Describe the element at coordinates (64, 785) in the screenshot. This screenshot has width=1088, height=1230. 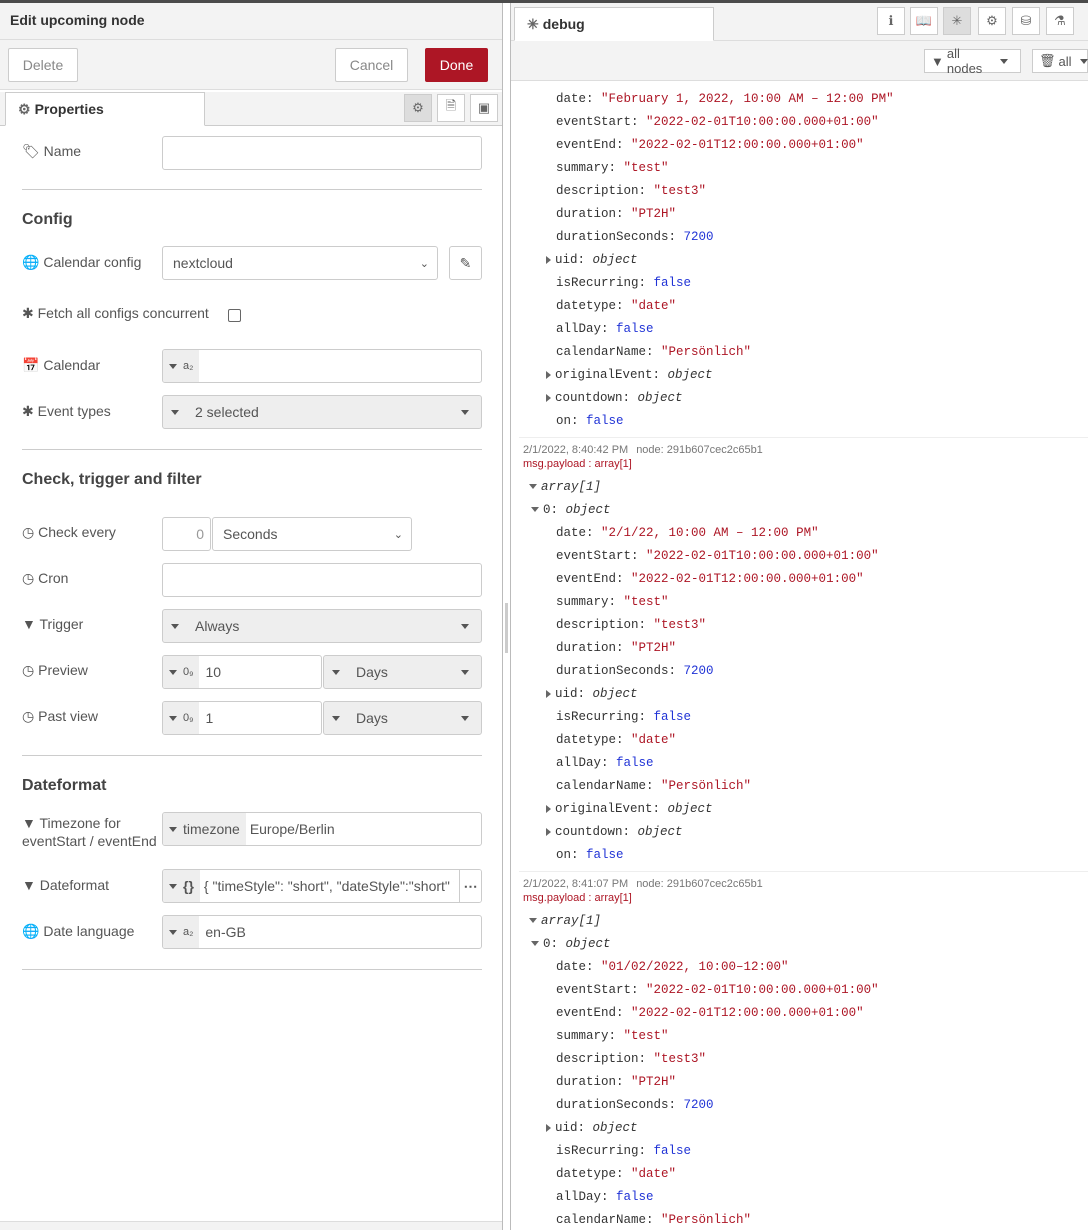
I see `dateformat-heading: Dateformat` at that location.